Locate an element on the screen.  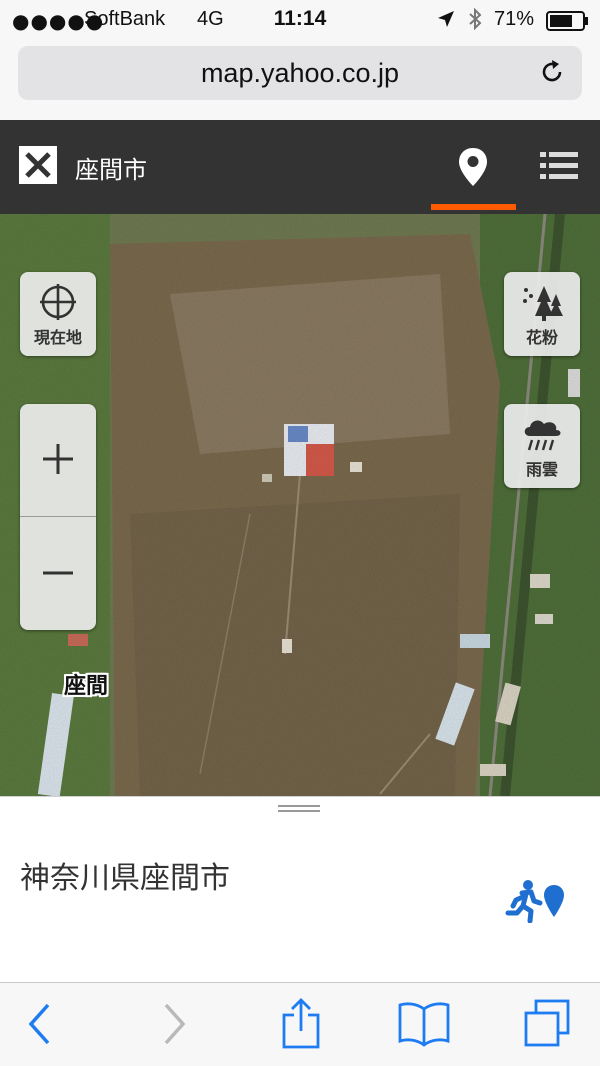
rain-cloud-button: 雨雲 is located at coordinates (542, 446).